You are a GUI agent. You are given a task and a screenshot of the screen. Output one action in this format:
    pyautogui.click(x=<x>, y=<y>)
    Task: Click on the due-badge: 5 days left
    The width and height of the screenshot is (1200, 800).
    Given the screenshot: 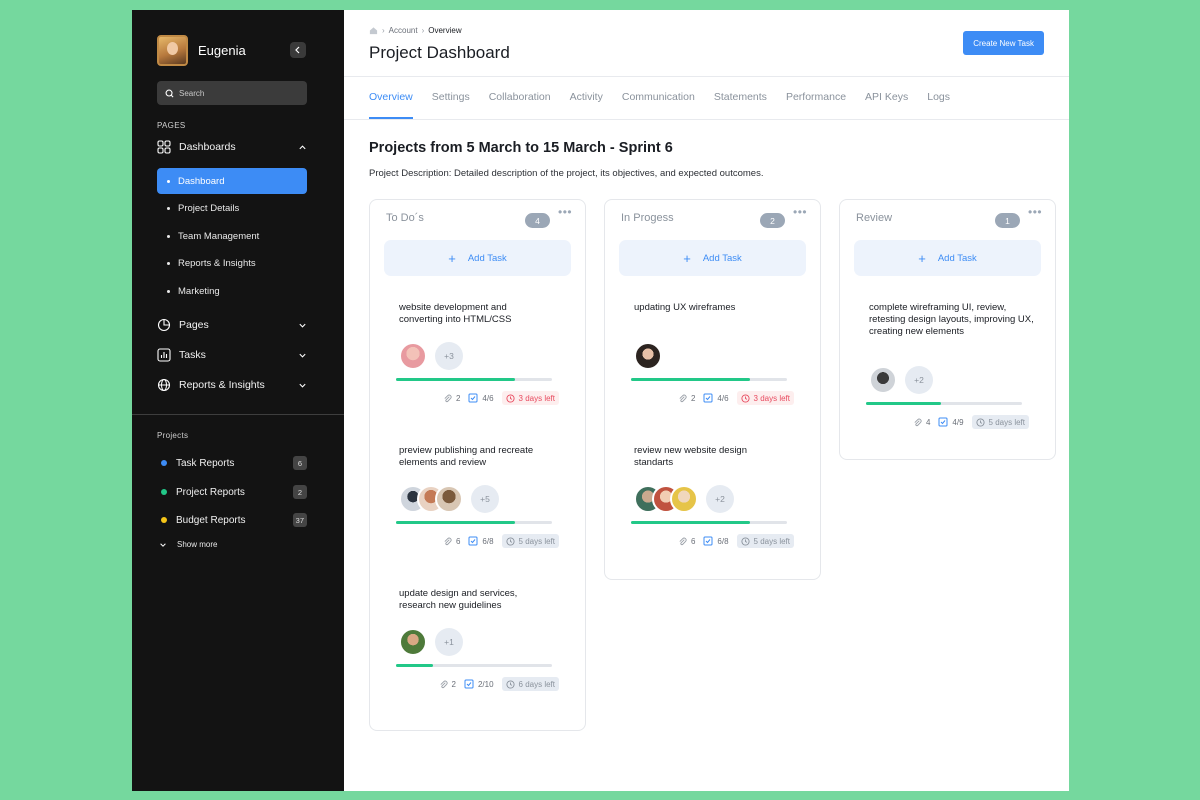 What is the action you would take?
    pyautogui.click(x=1000, y=422)
    